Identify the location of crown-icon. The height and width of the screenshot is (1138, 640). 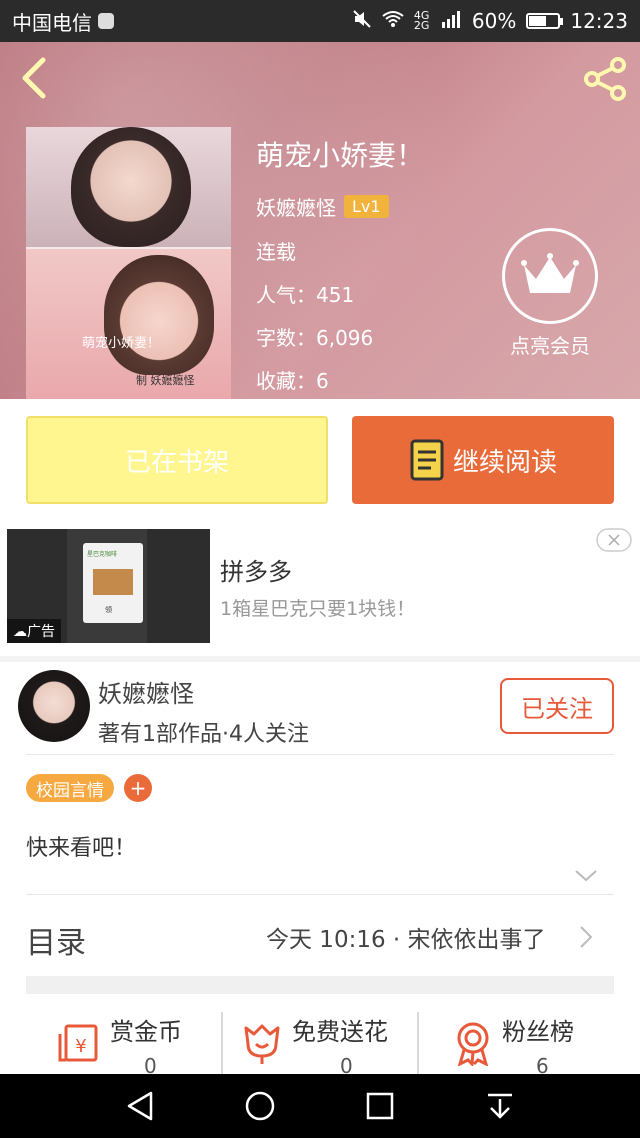
(550, 273).